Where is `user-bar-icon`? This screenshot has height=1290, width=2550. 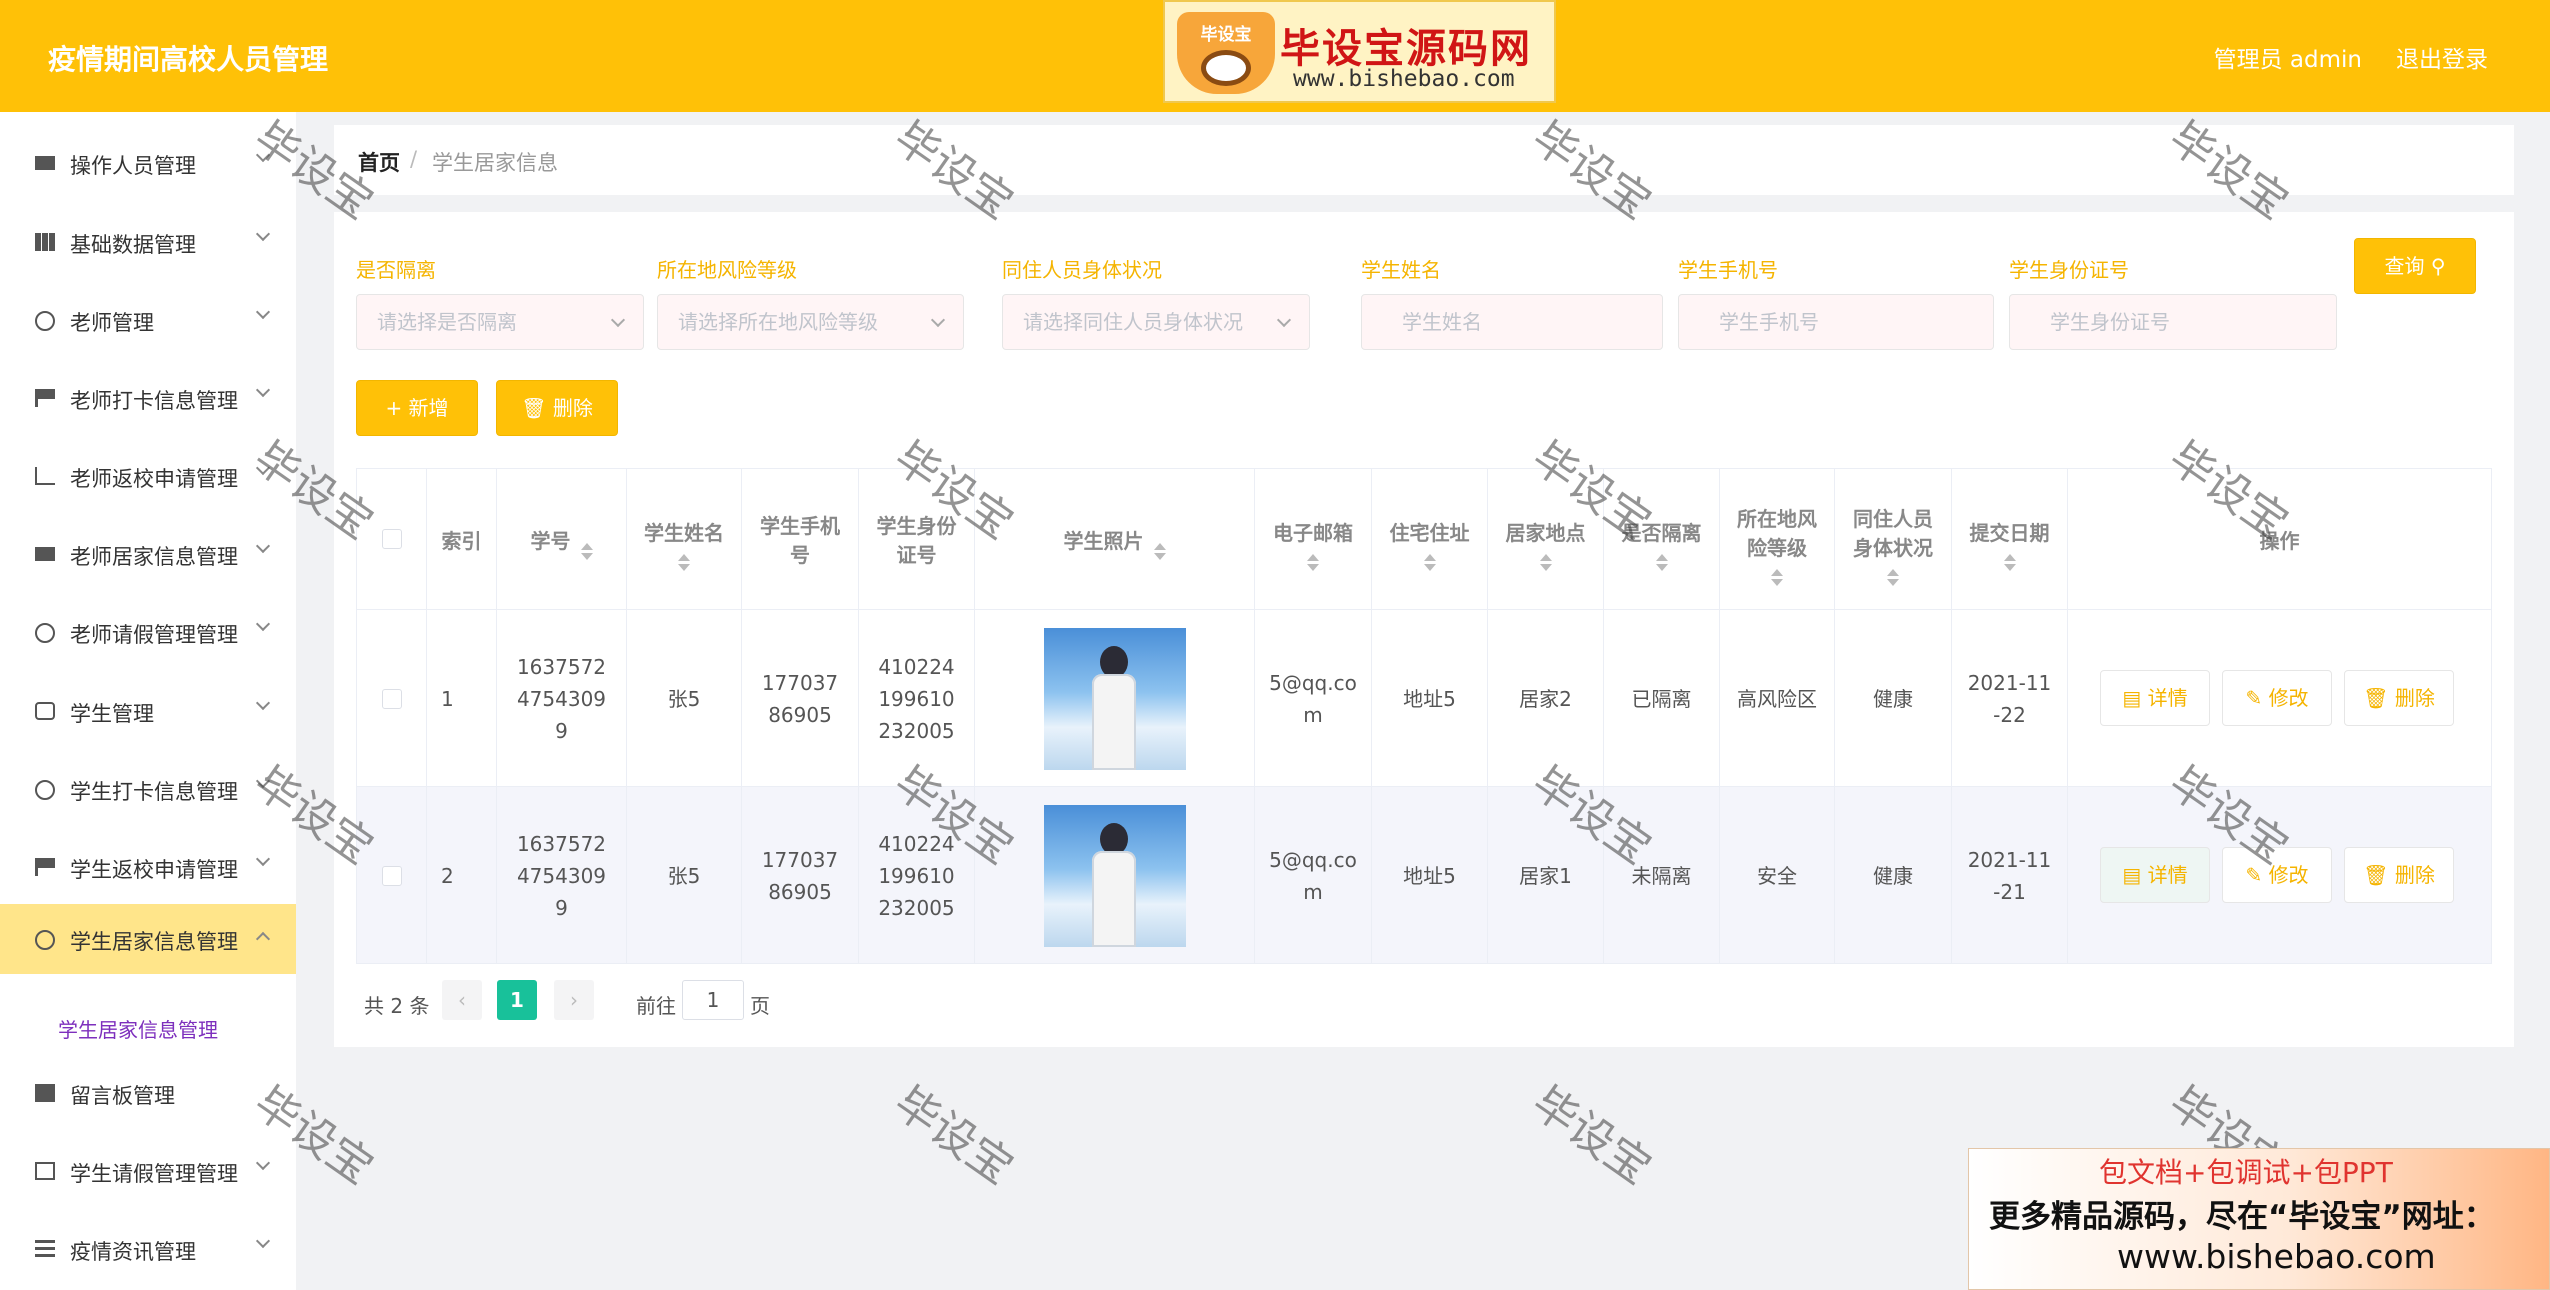 user-bar-icon is located at coordinates (45, 163).